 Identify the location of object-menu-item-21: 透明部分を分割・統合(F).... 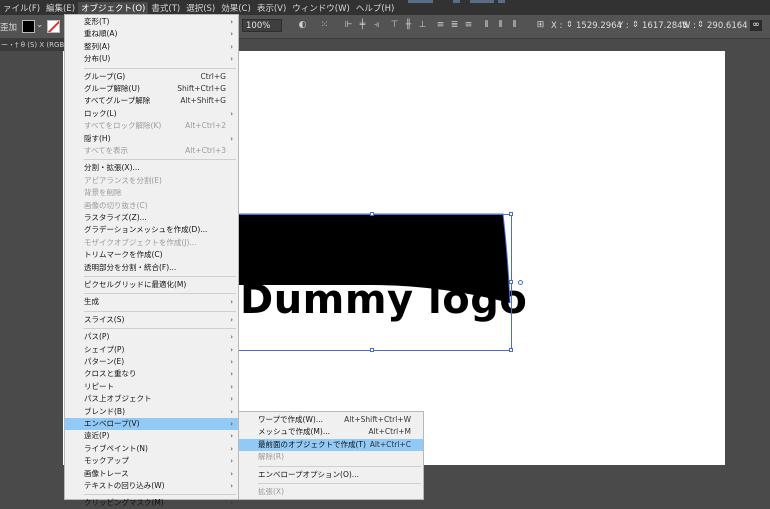
(151, 268).